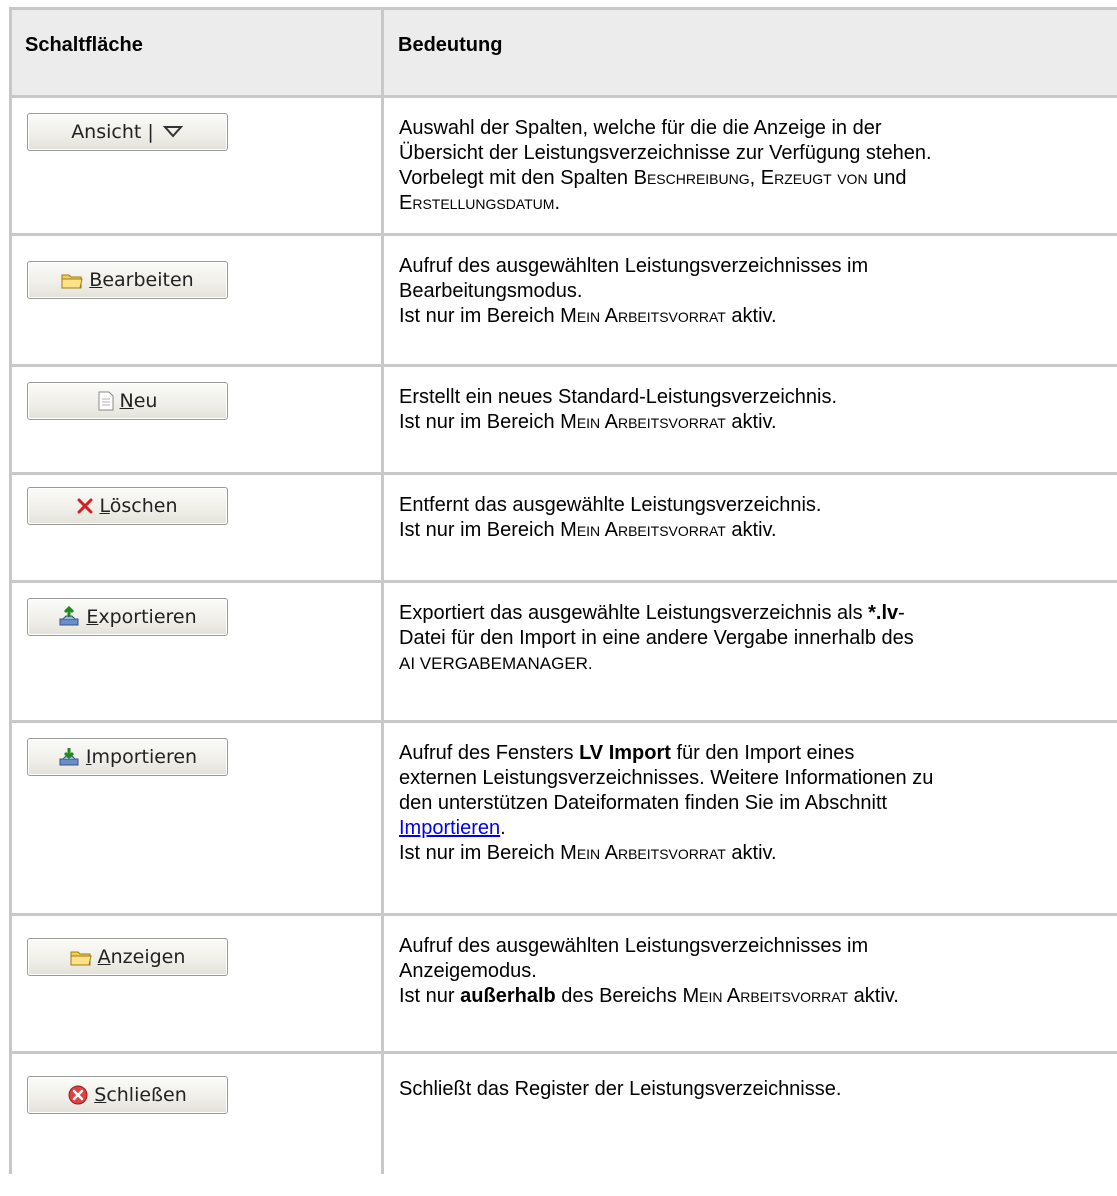 This screenshot has width=1117, height=1196. Describe the element at coordinates (85, 506) in the screenshot. I see `delete-x-icon` at that location.